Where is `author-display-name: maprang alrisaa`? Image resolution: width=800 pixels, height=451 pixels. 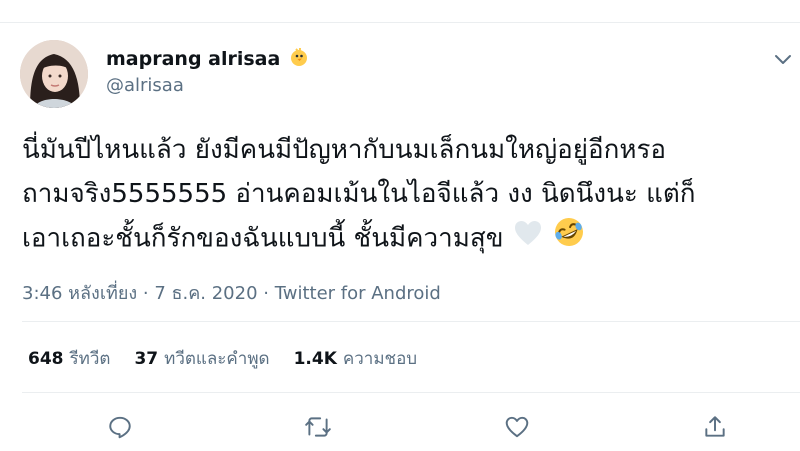
author-display-name: maprang alrisaa is located at coordinates (193, 59).